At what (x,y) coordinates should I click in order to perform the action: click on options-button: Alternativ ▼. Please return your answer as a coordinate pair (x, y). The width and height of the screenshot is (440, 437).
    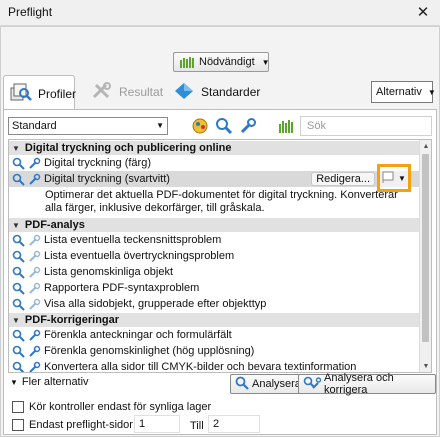
    Looking at the image, I should click on (403, 92).